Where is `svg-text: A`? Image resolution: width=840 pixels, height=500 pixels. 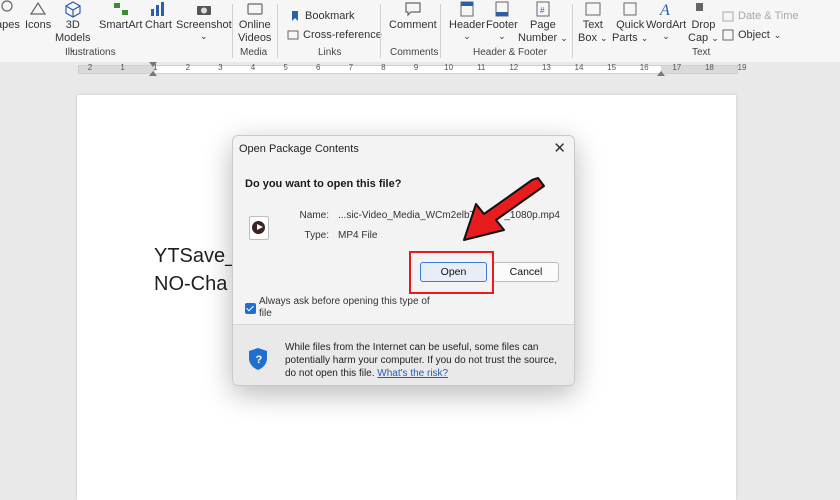 svg-text: A is located at coordinates (664, 10).